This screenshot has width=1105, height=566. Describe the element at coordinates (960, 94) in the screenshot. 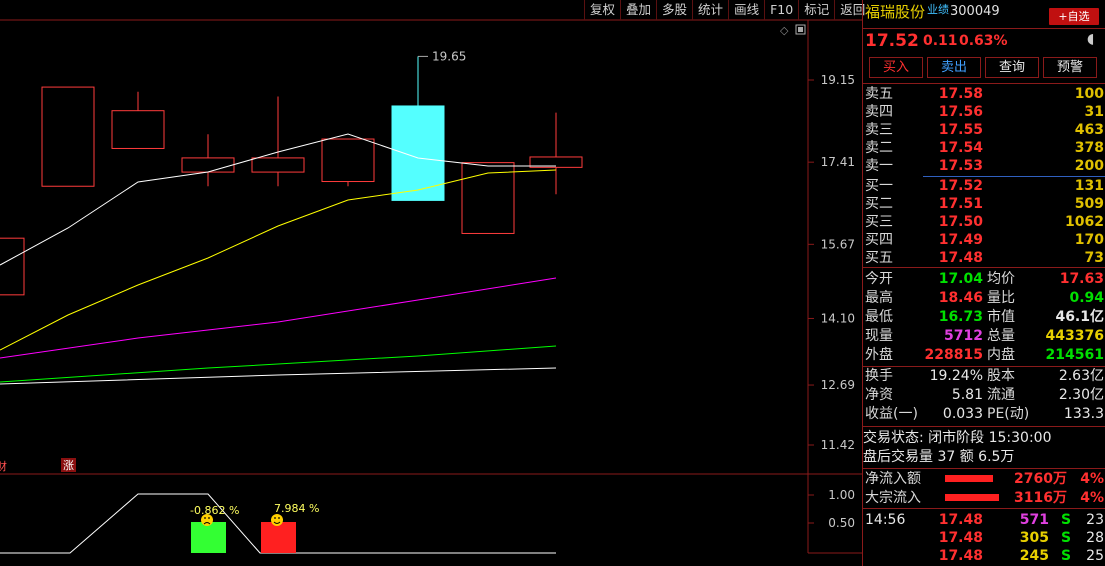

I see `ask-price: 17.58` at that location.